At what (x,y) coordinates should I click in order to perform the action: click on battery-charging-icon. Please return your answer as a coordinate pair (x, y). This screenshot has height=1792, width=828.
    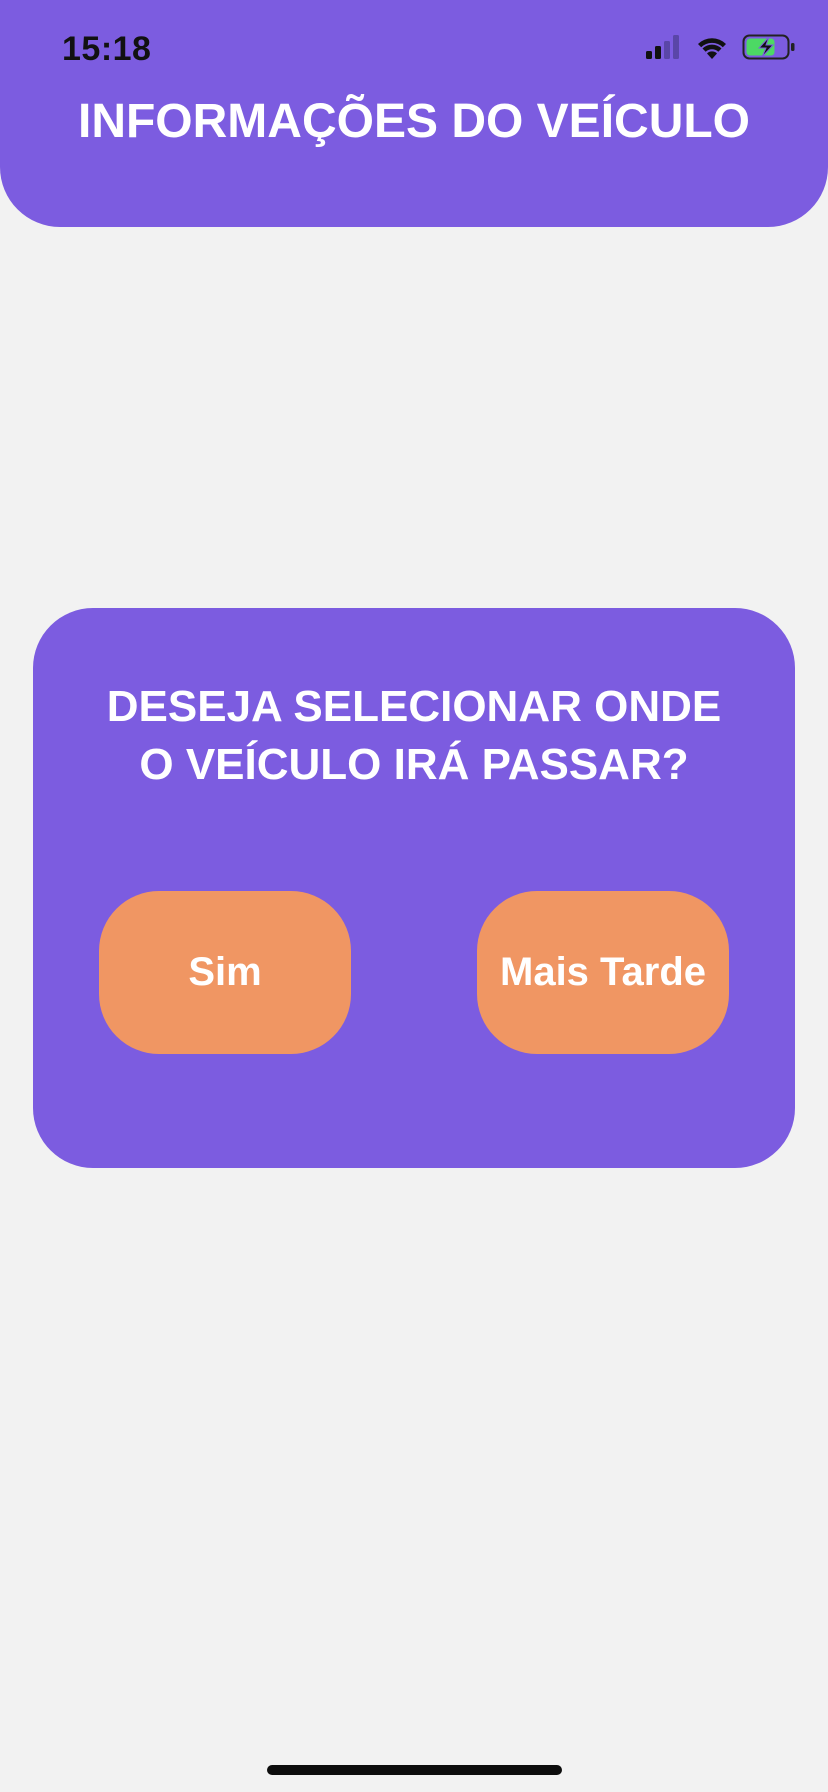
    Looking at the image, I should click on (769, 47).